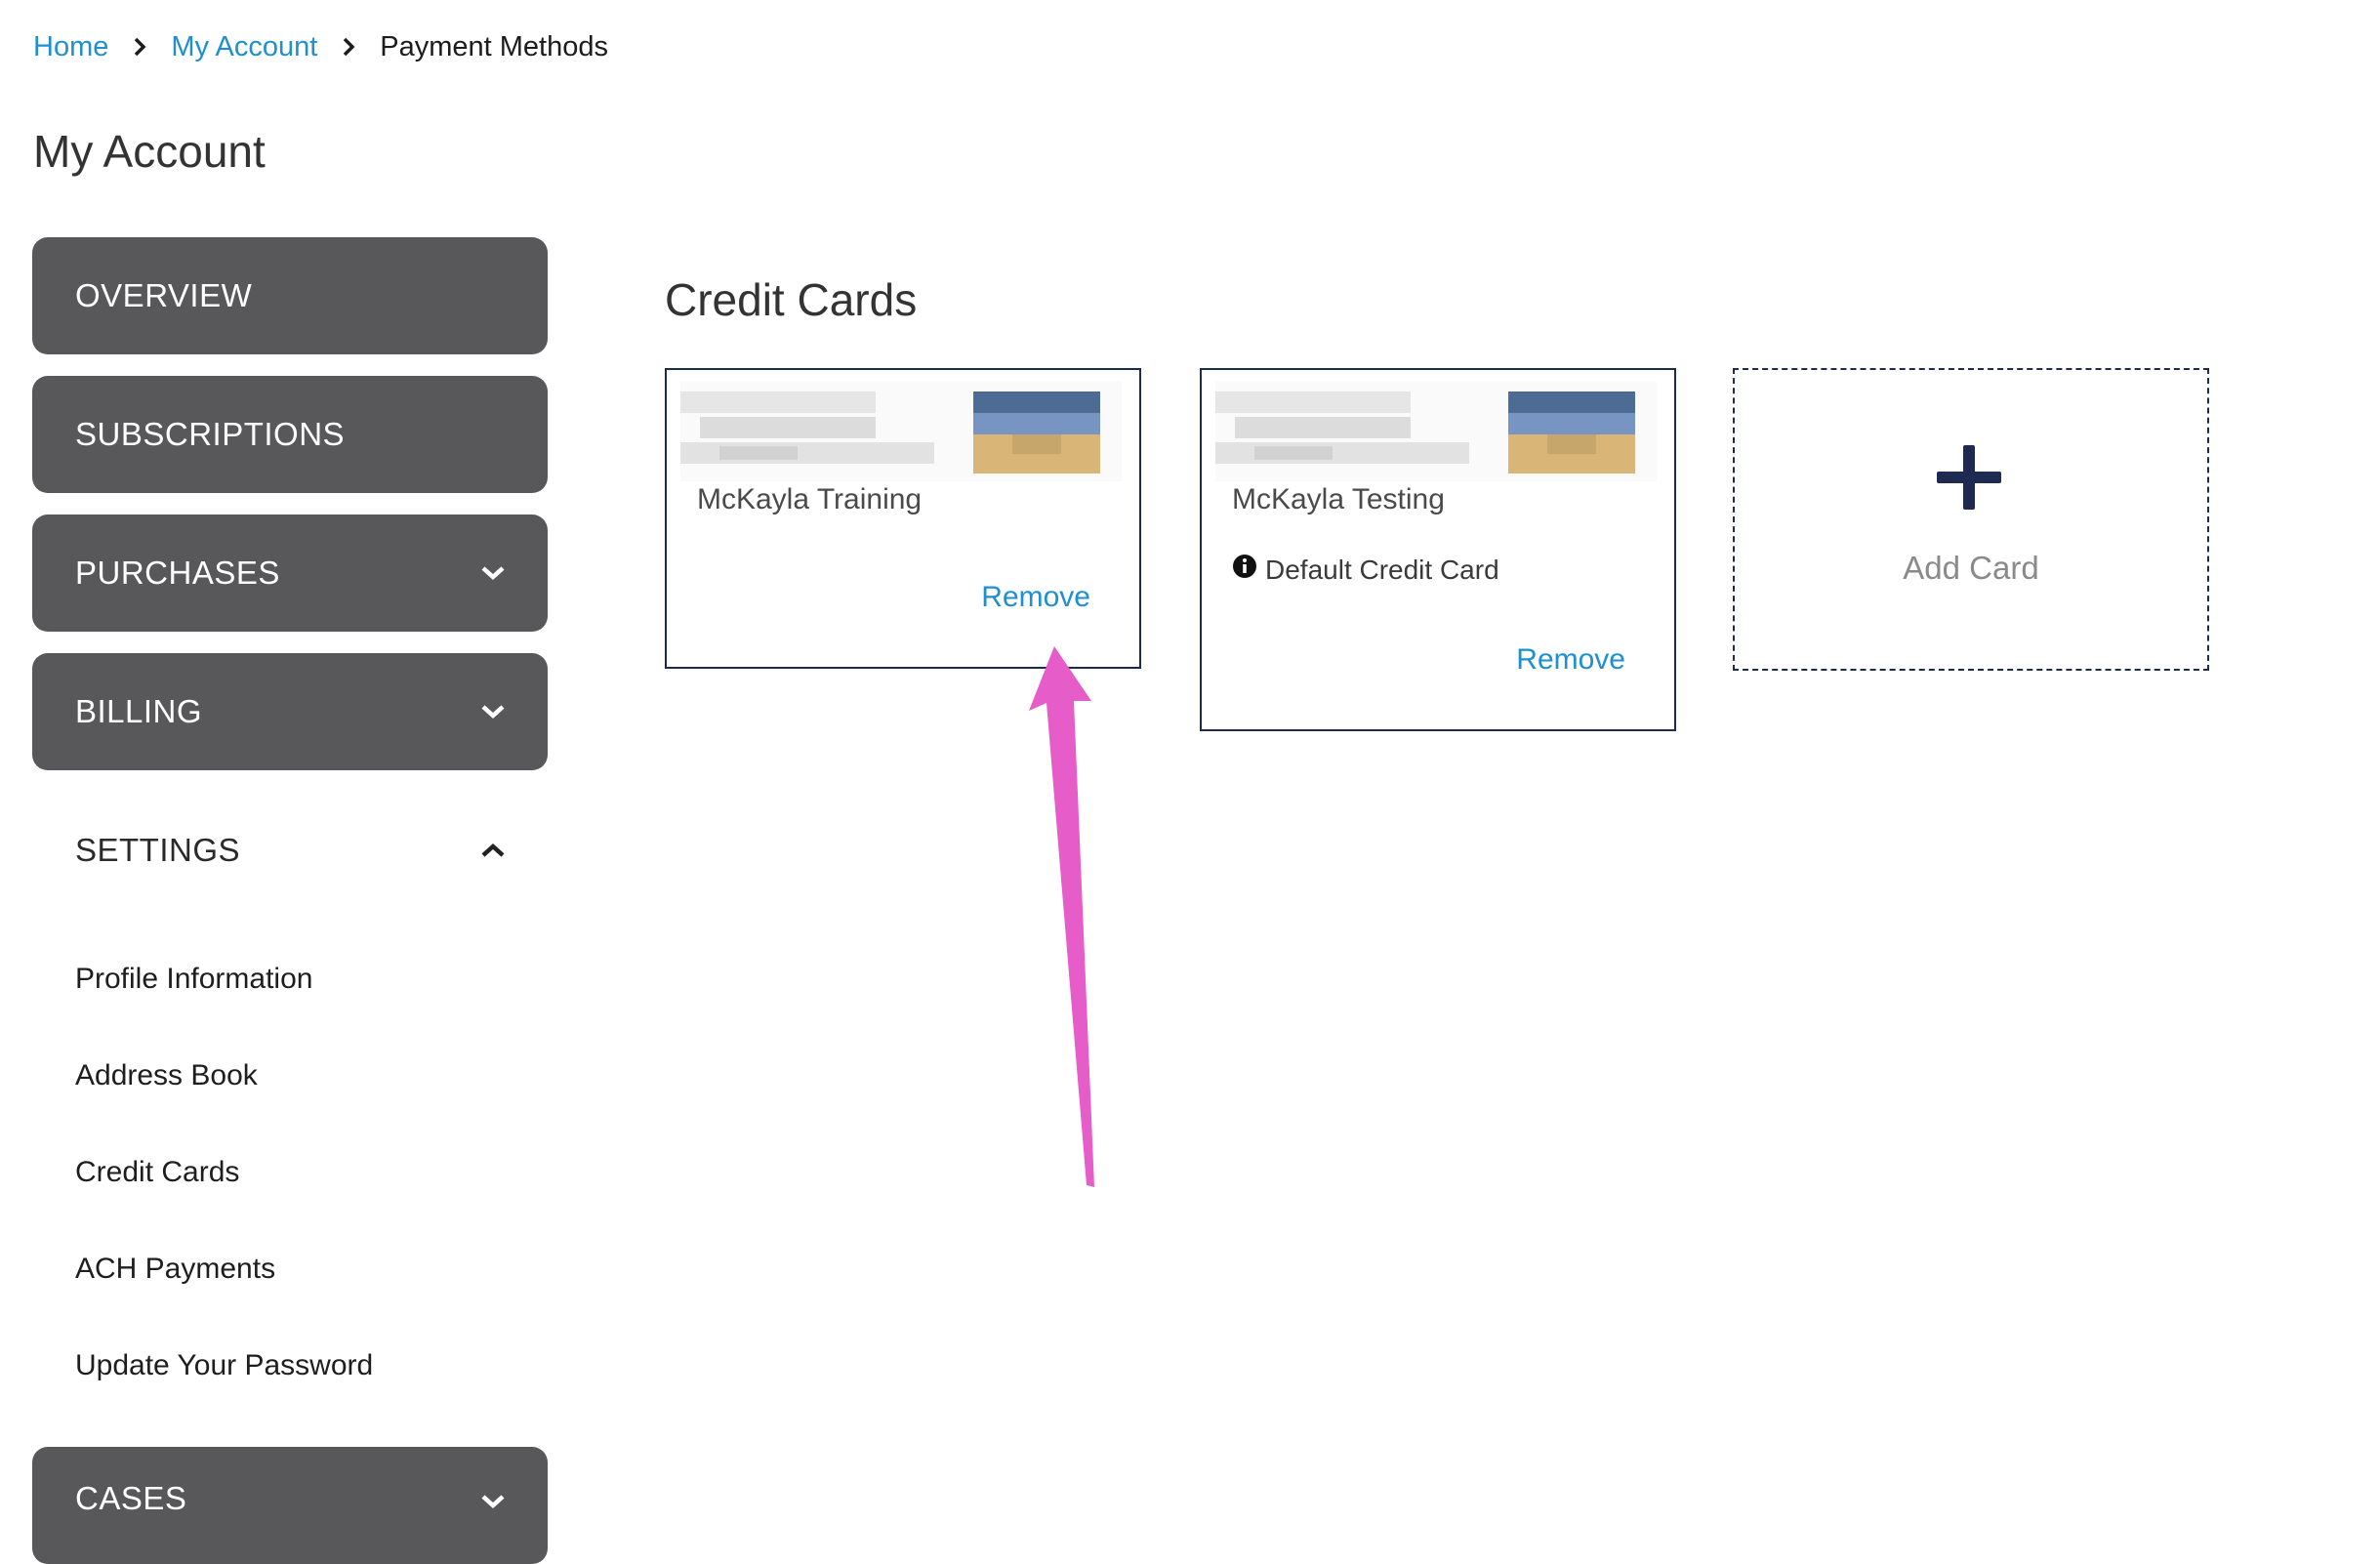 This screenshot has width=2380, height=1564. Describe the element at coordinates (810, 499) in the screenshot. I see `card-holder-name: McKayla Training` at that location.